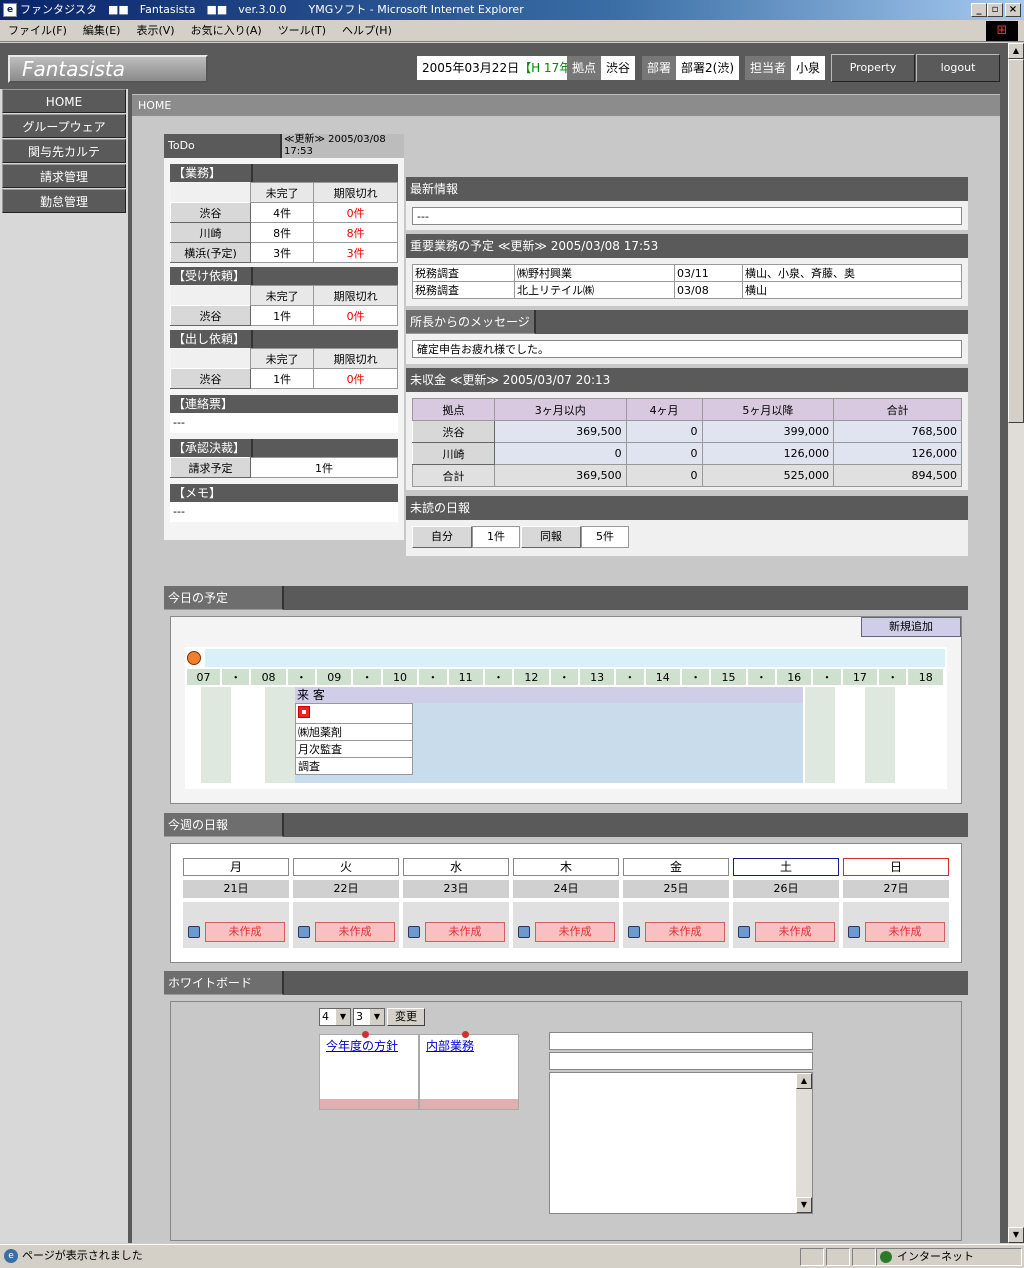  Describe the element at coordinates (594, 273) in the screenshot. I see `cell: ㈱野村興業` at that location.